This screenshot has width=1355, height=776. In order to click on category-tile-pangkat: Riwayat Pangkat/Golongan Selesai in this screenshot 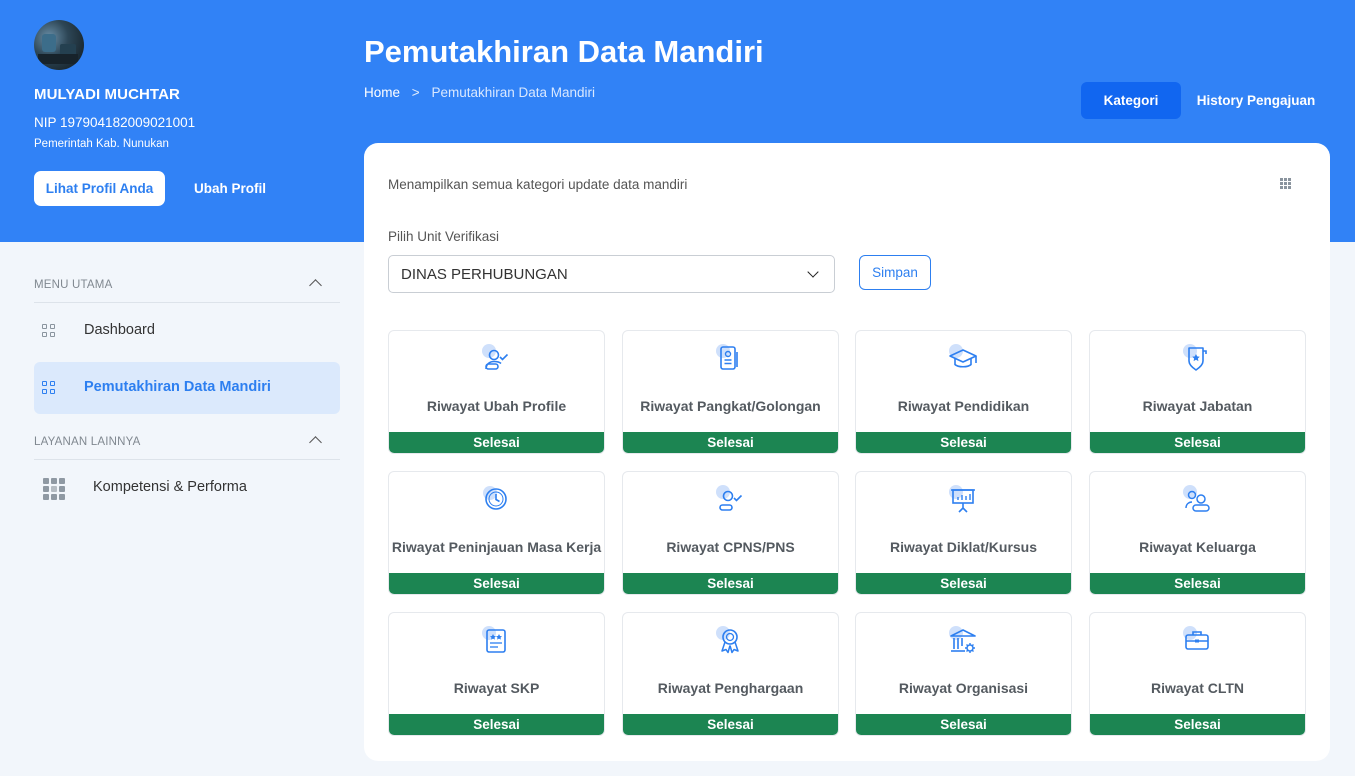, I will do `click(730, 392)`.